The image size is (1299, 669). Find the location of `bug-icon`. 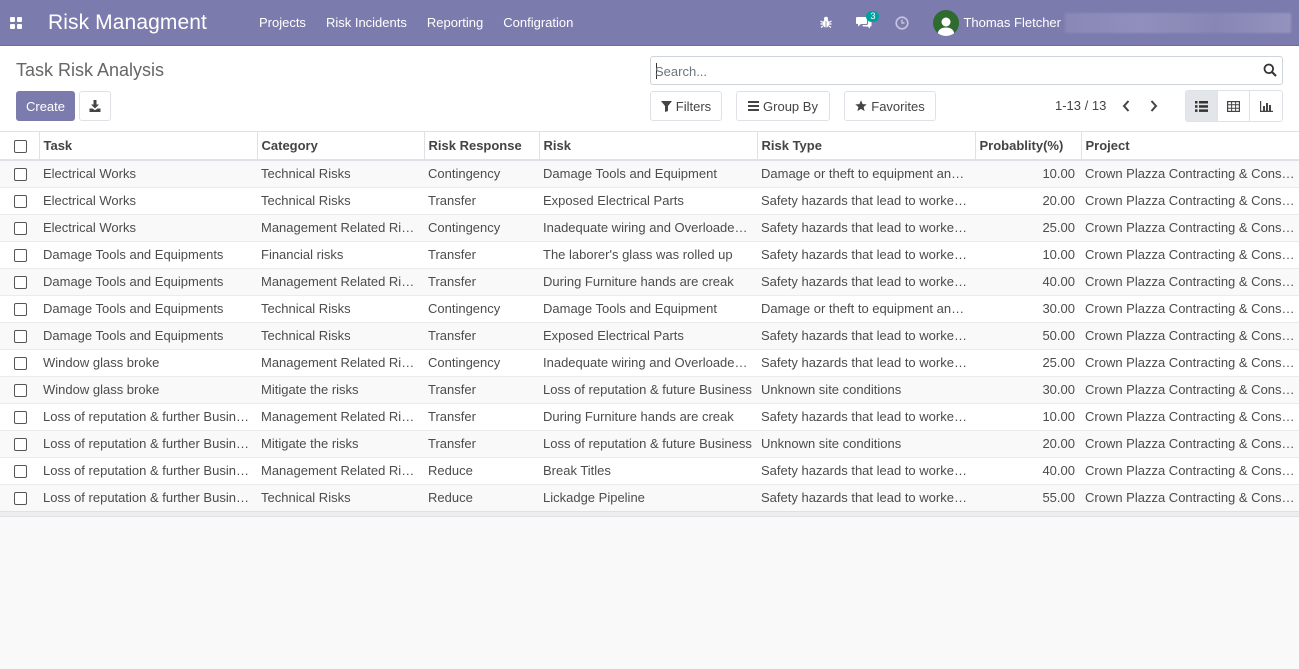

bug-icon is located at coordinates (826, 23).